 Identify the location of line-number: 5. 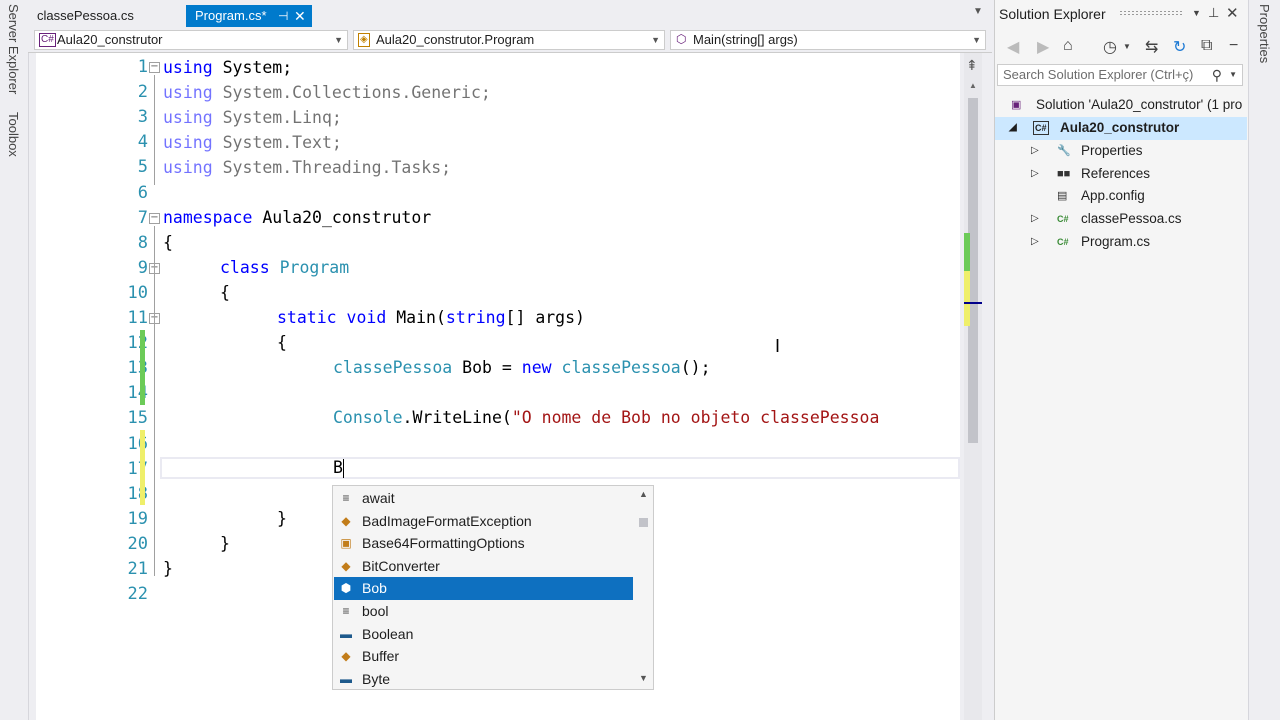
(142, 167).